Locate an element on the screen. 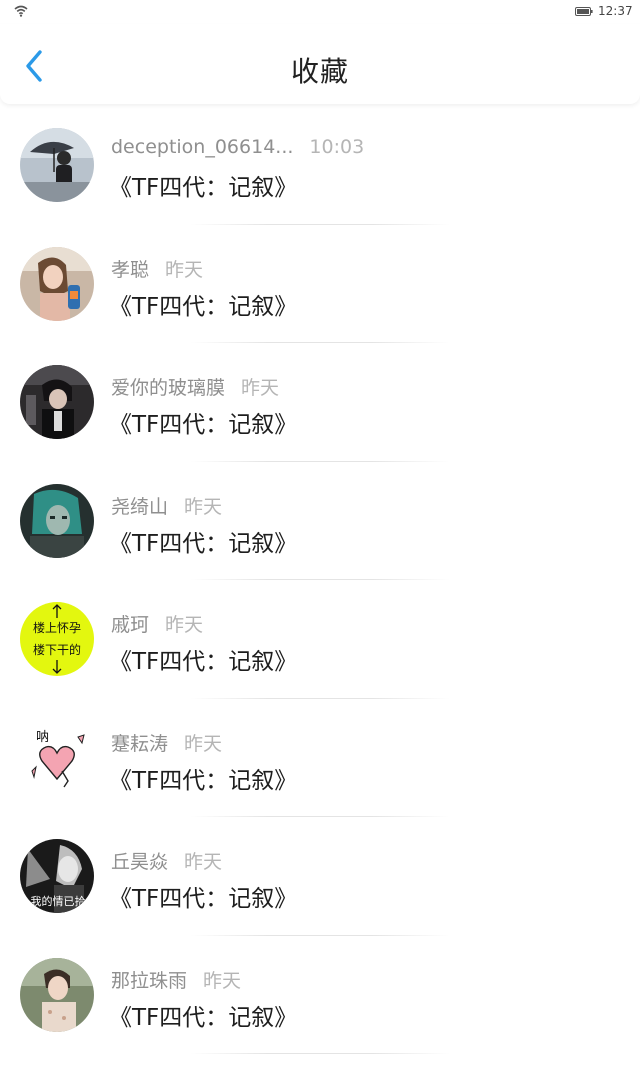  avatar: 我的情已拾 is located at coordinates (57, 876).